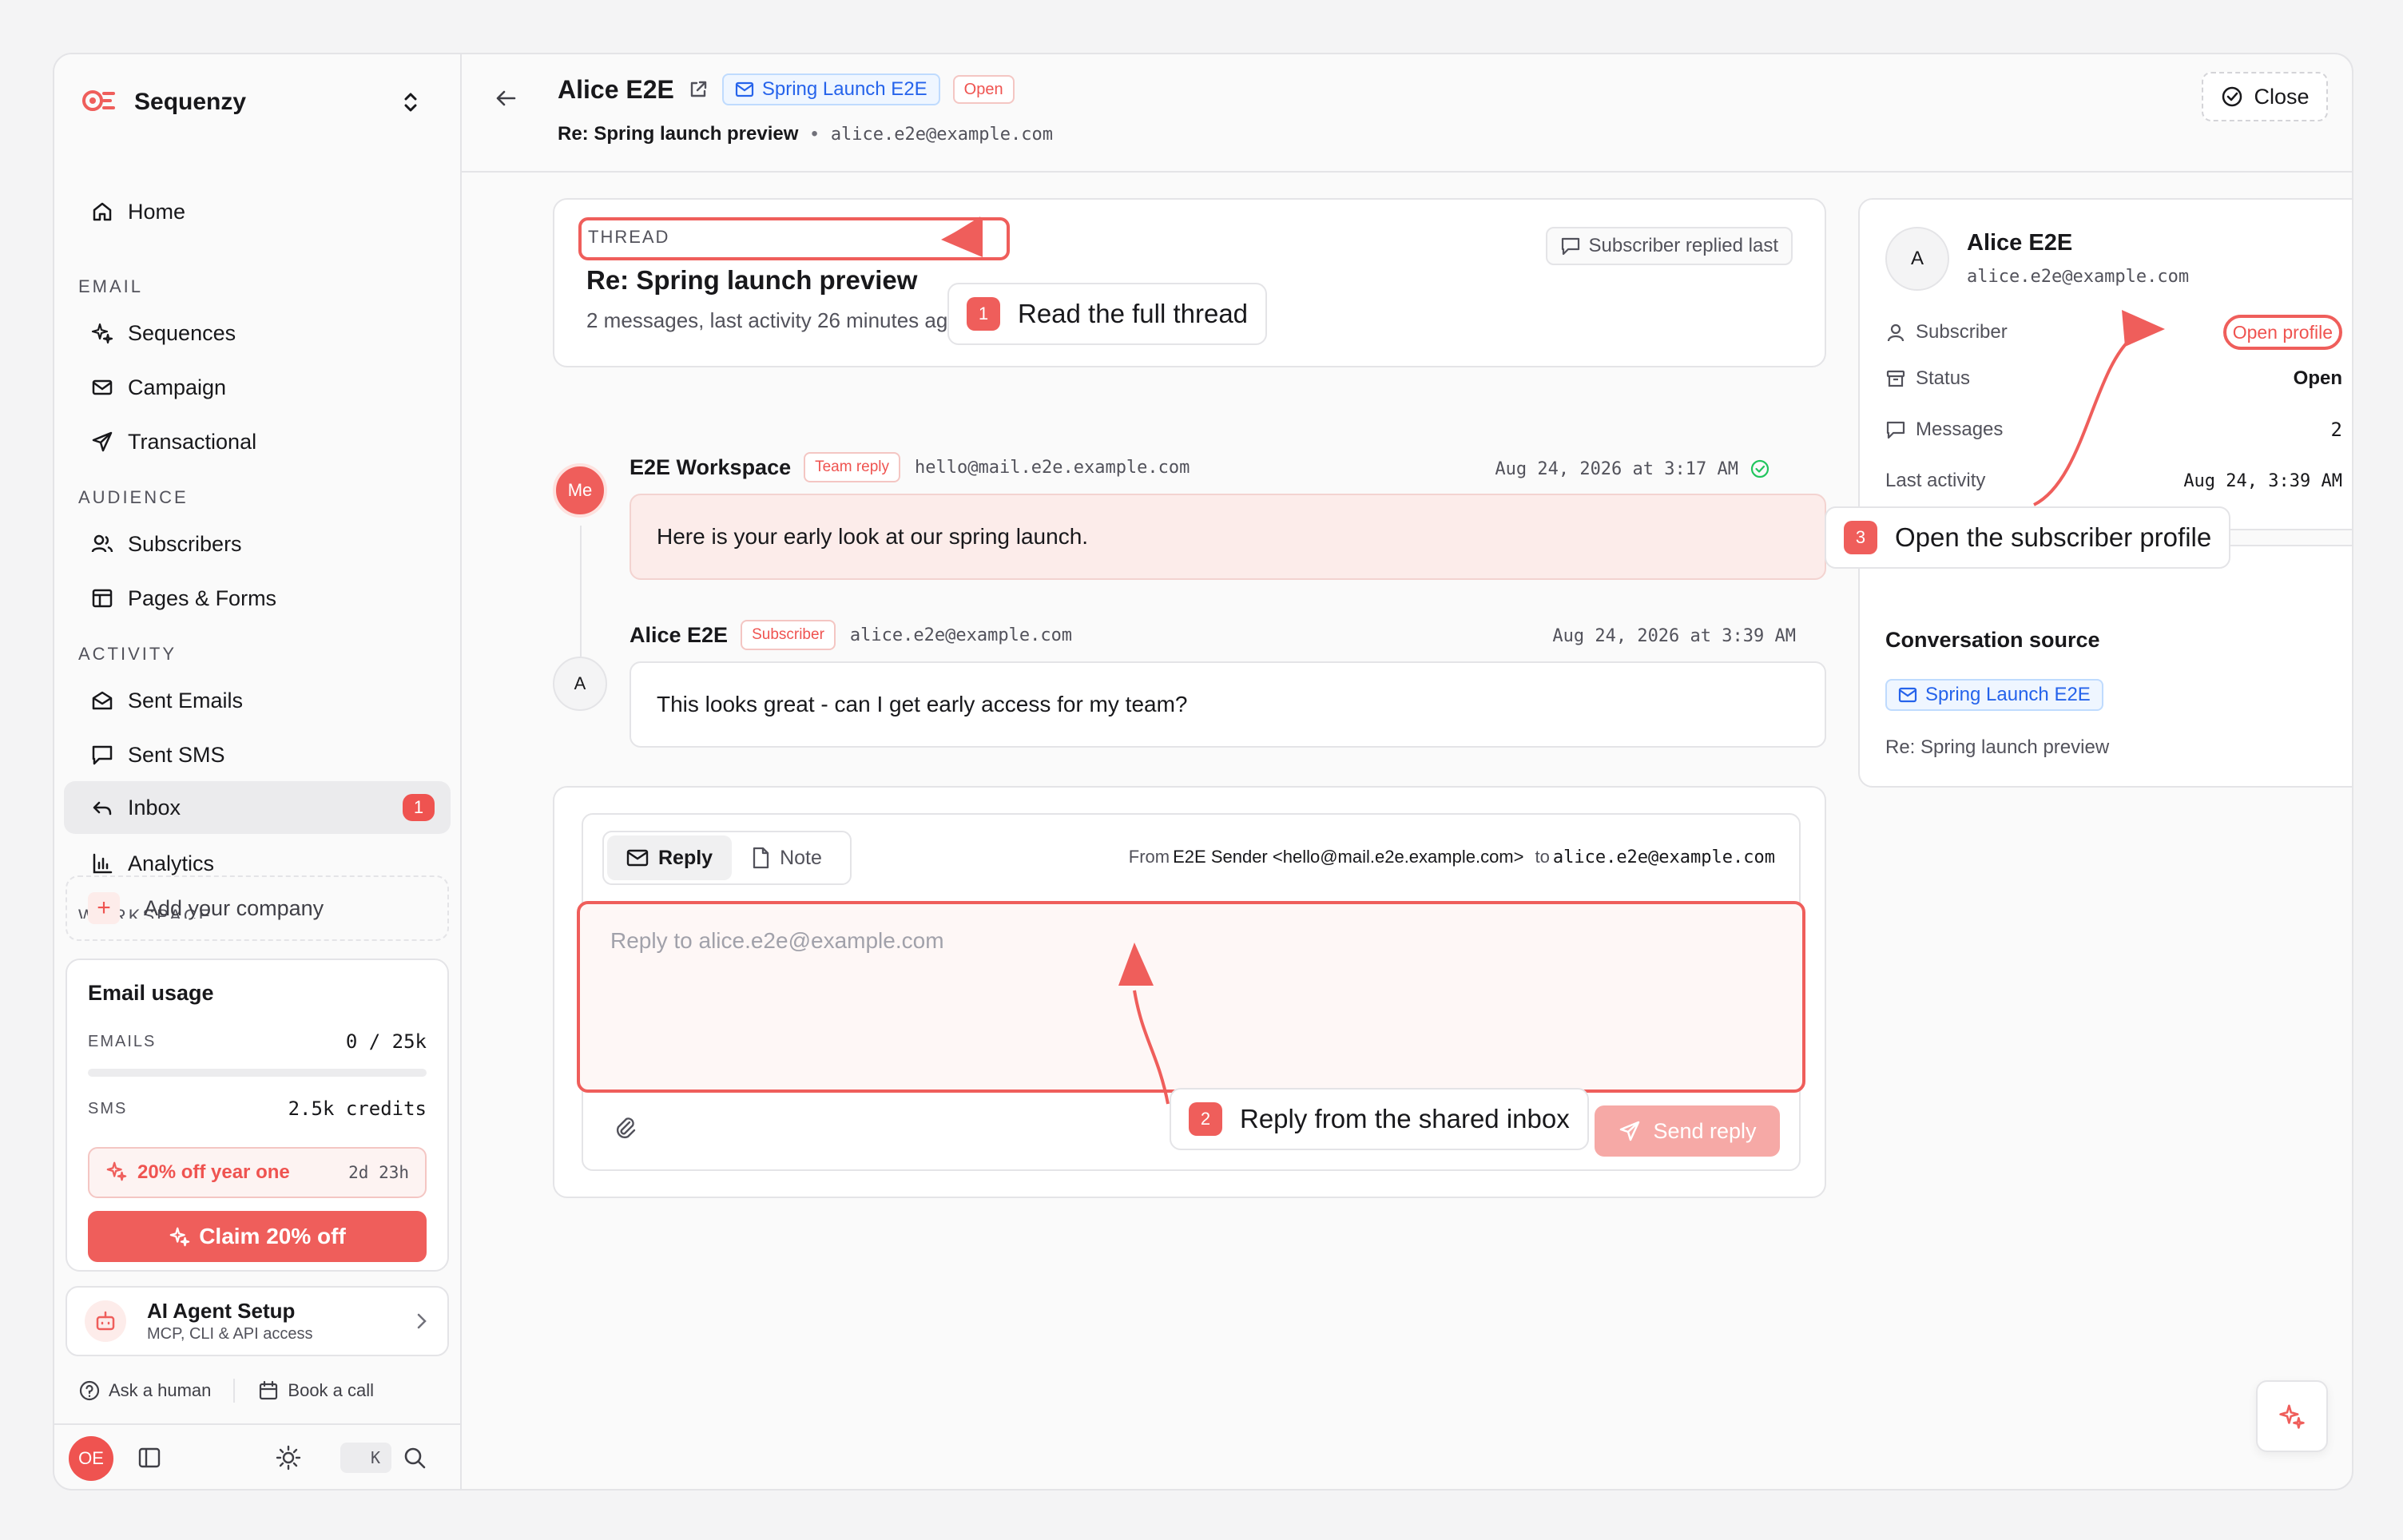 This screenshot has height=1540, width=2403. I want to click on promo-banner: 20% off year one 2d 23h, so click(257, 1172).